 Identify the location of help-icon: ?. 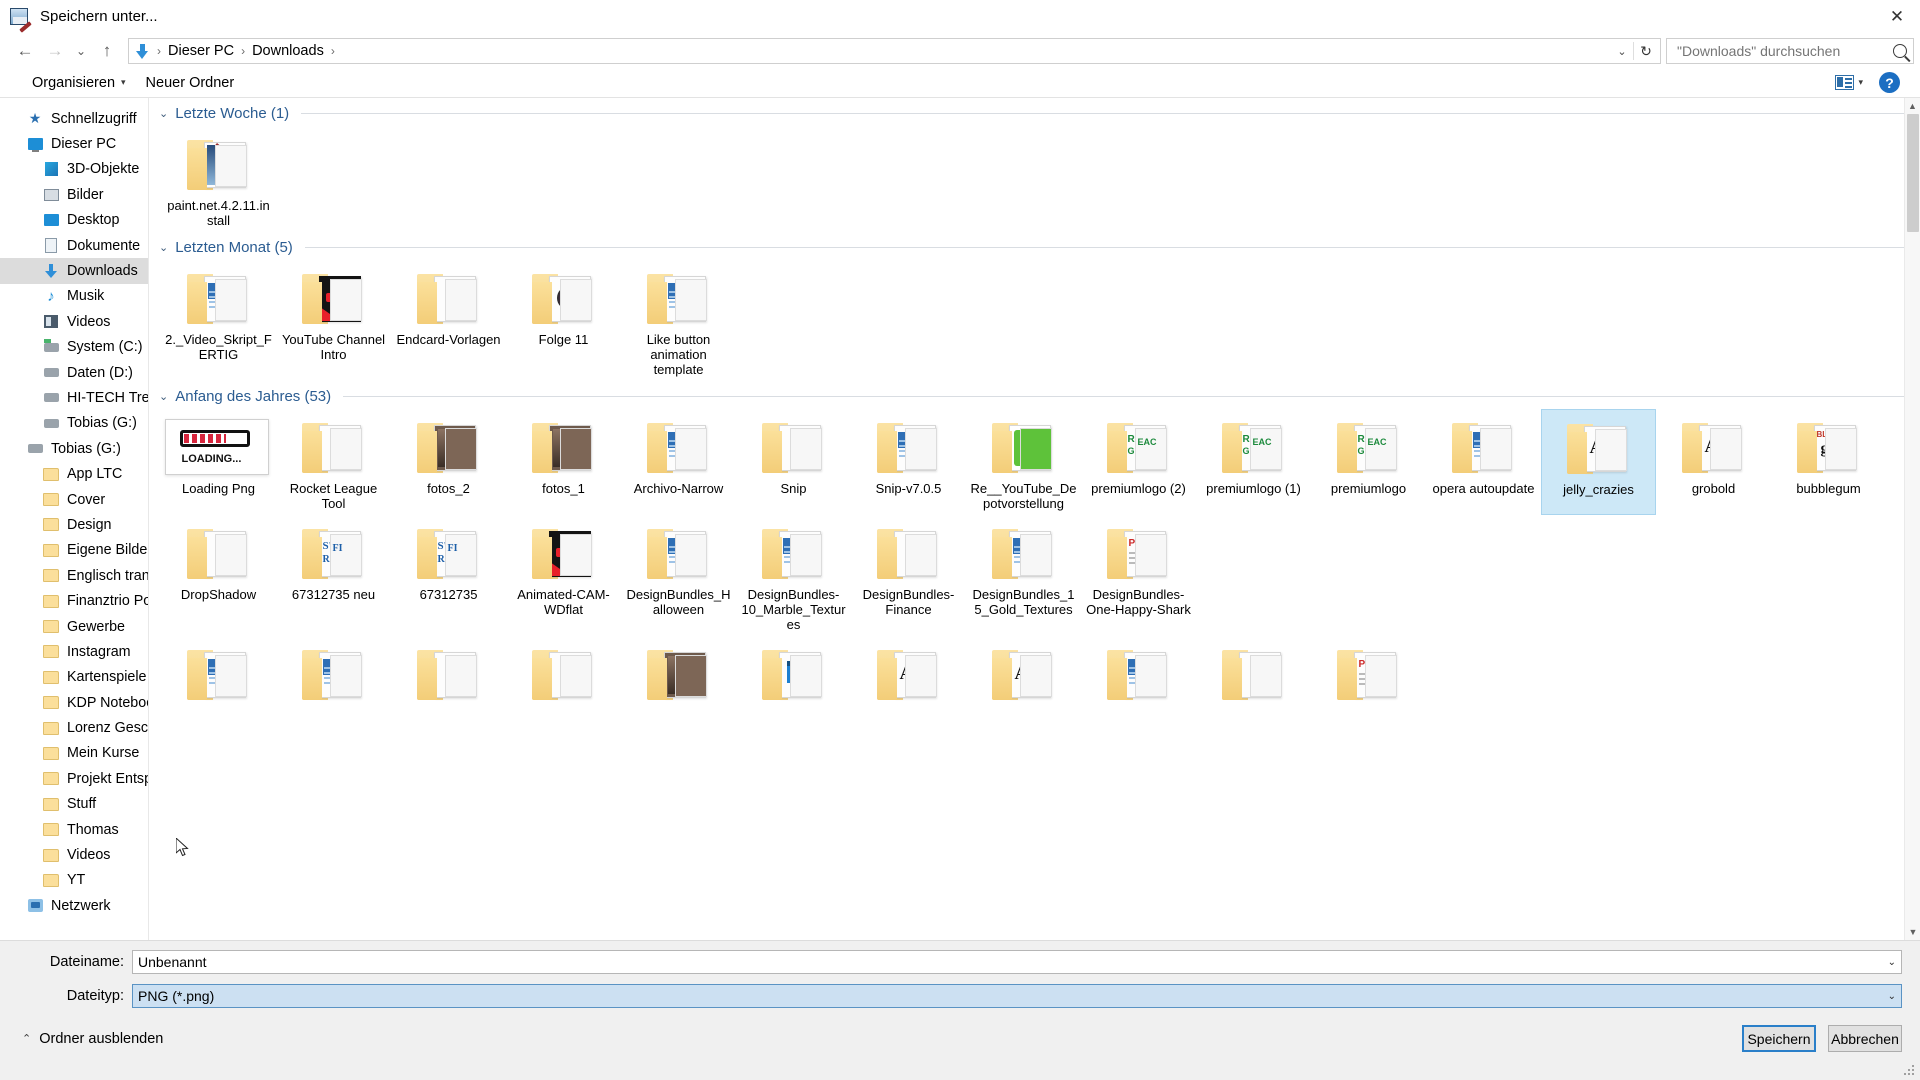
(1889, 82).